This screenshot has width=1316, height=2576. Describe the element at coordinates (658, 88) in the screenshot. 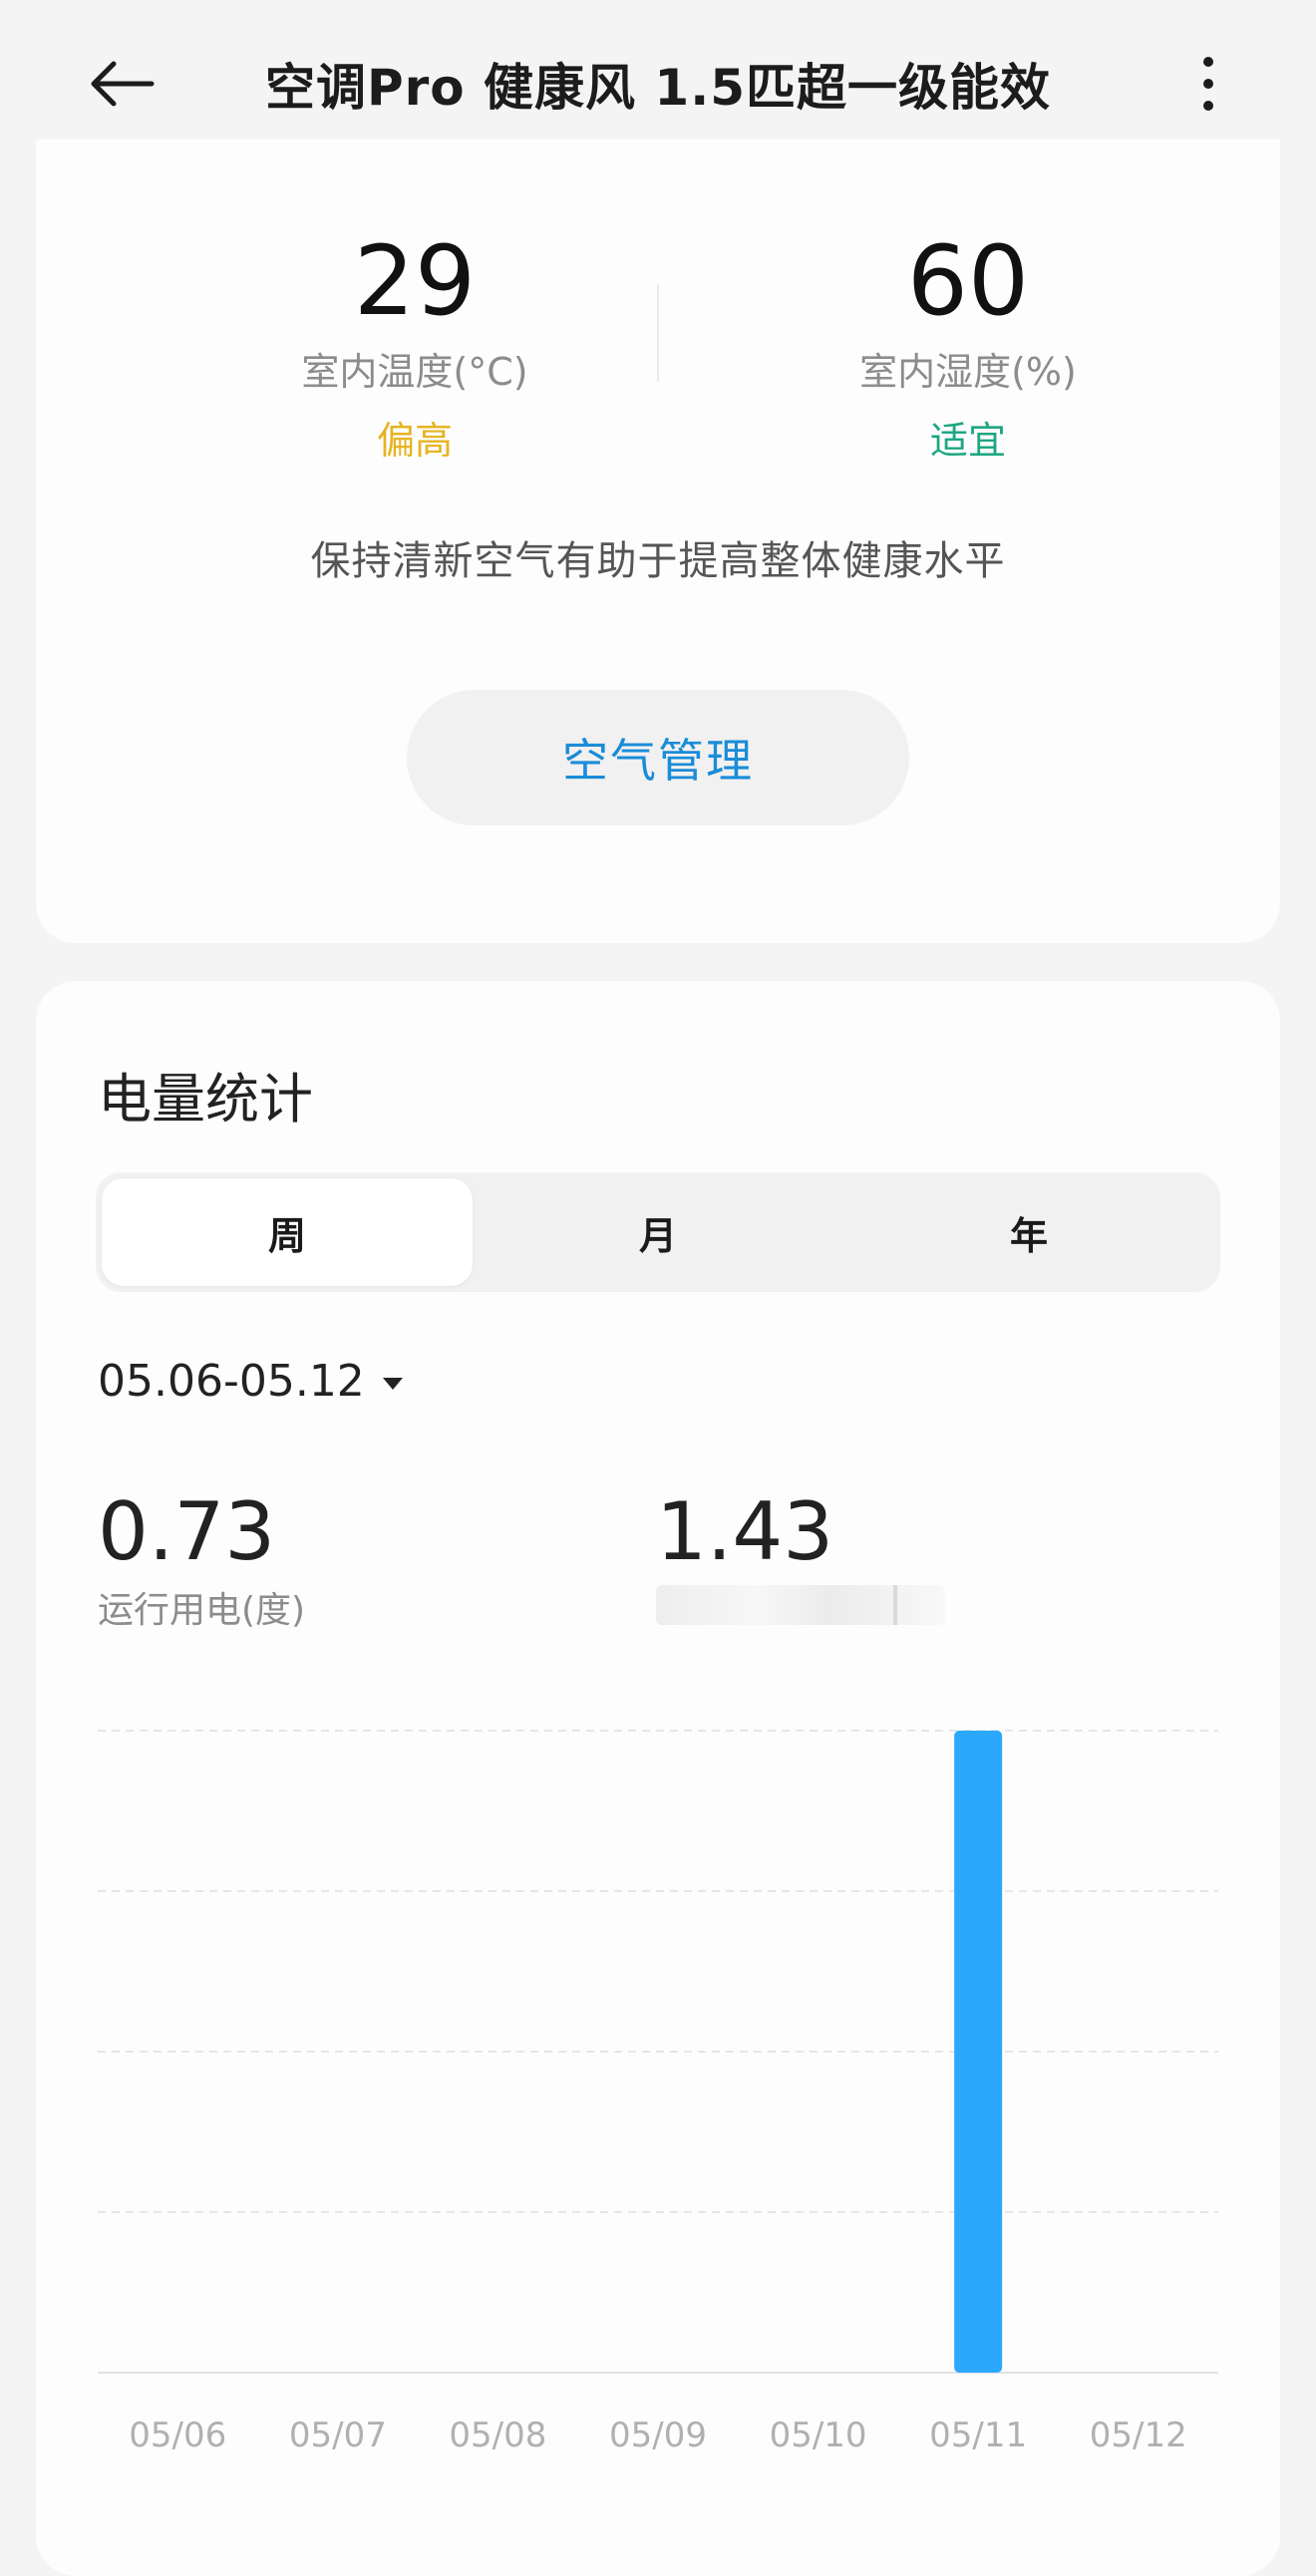

I see `page-title: 空调Pro 健康风 1.5匹超一级能效` at that location.